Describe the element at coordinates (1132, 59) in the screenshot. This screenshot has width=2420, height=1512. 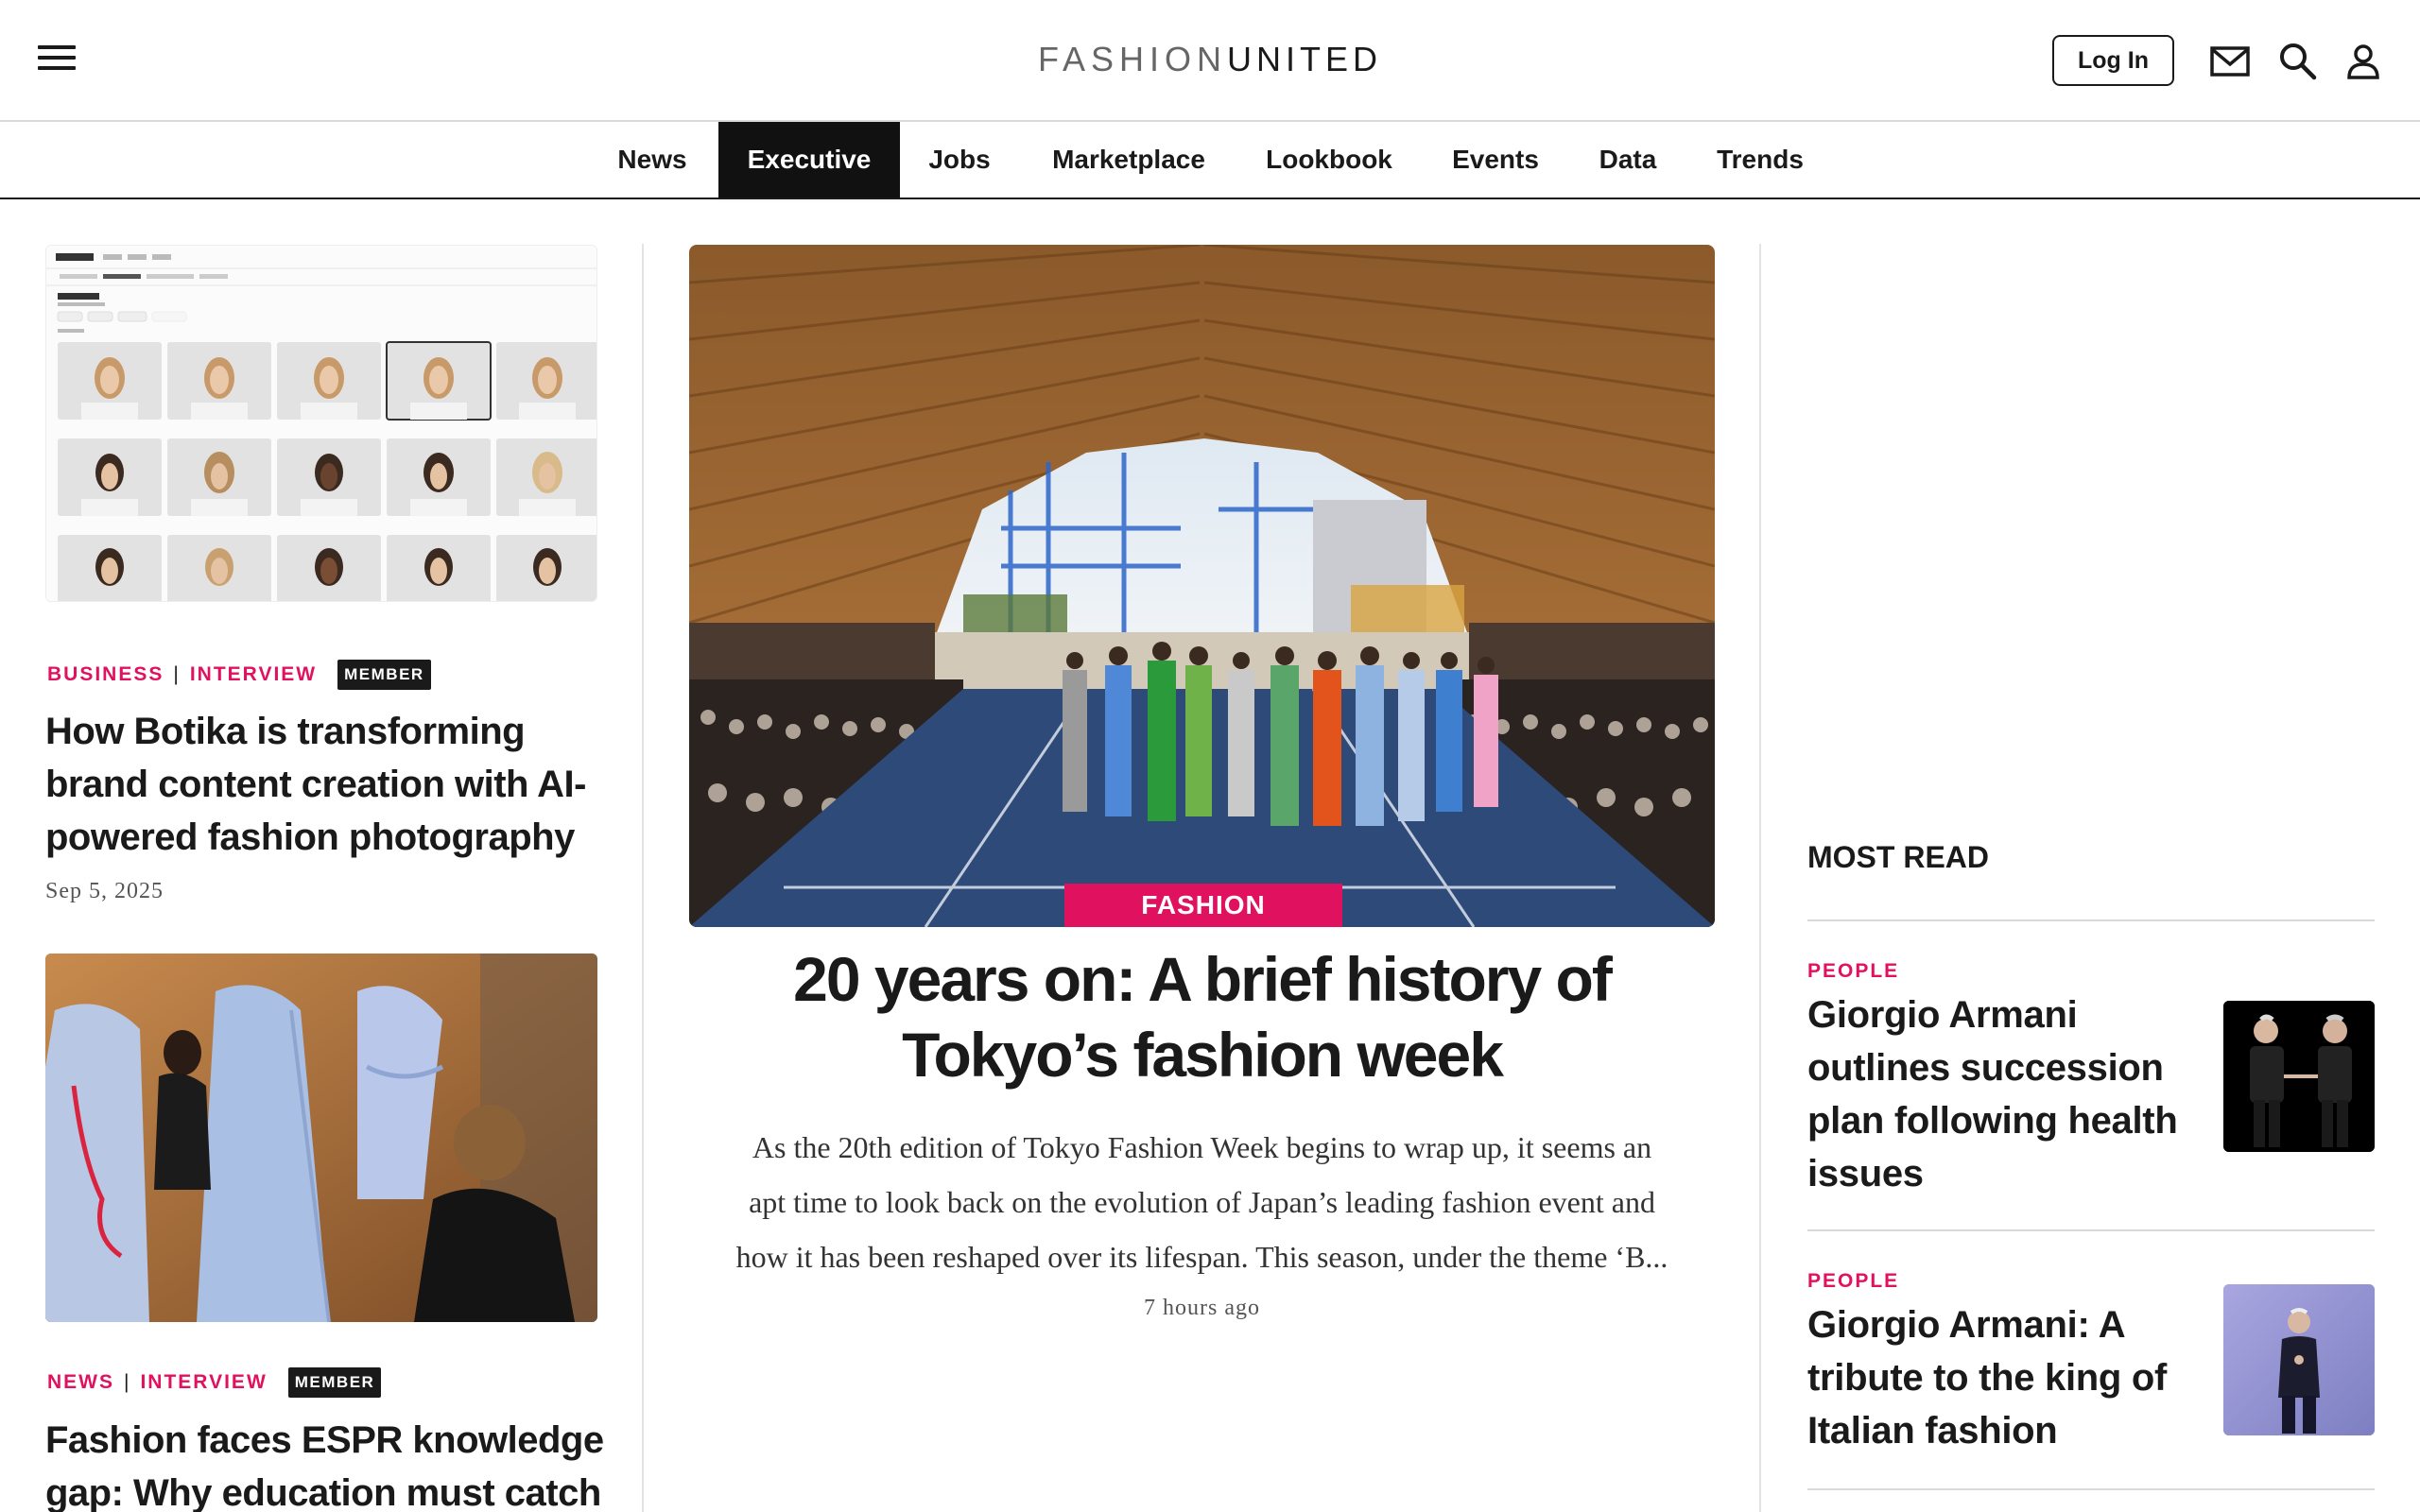
I see `logo-light-text: FASHION` at that location.